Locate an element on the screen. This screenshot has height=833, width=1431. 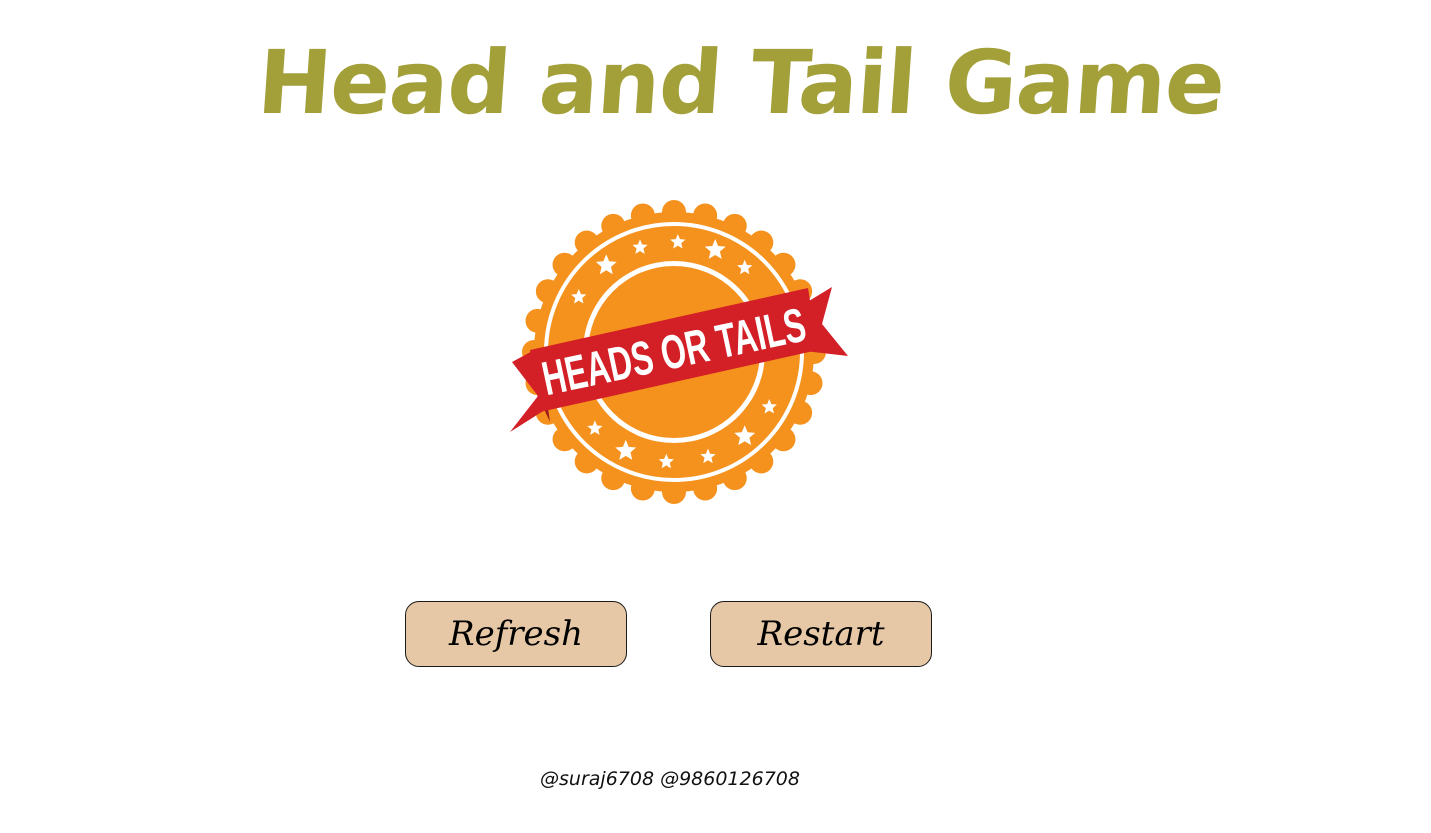
refresh-button: Refresh is located at coordinates (516, 634).